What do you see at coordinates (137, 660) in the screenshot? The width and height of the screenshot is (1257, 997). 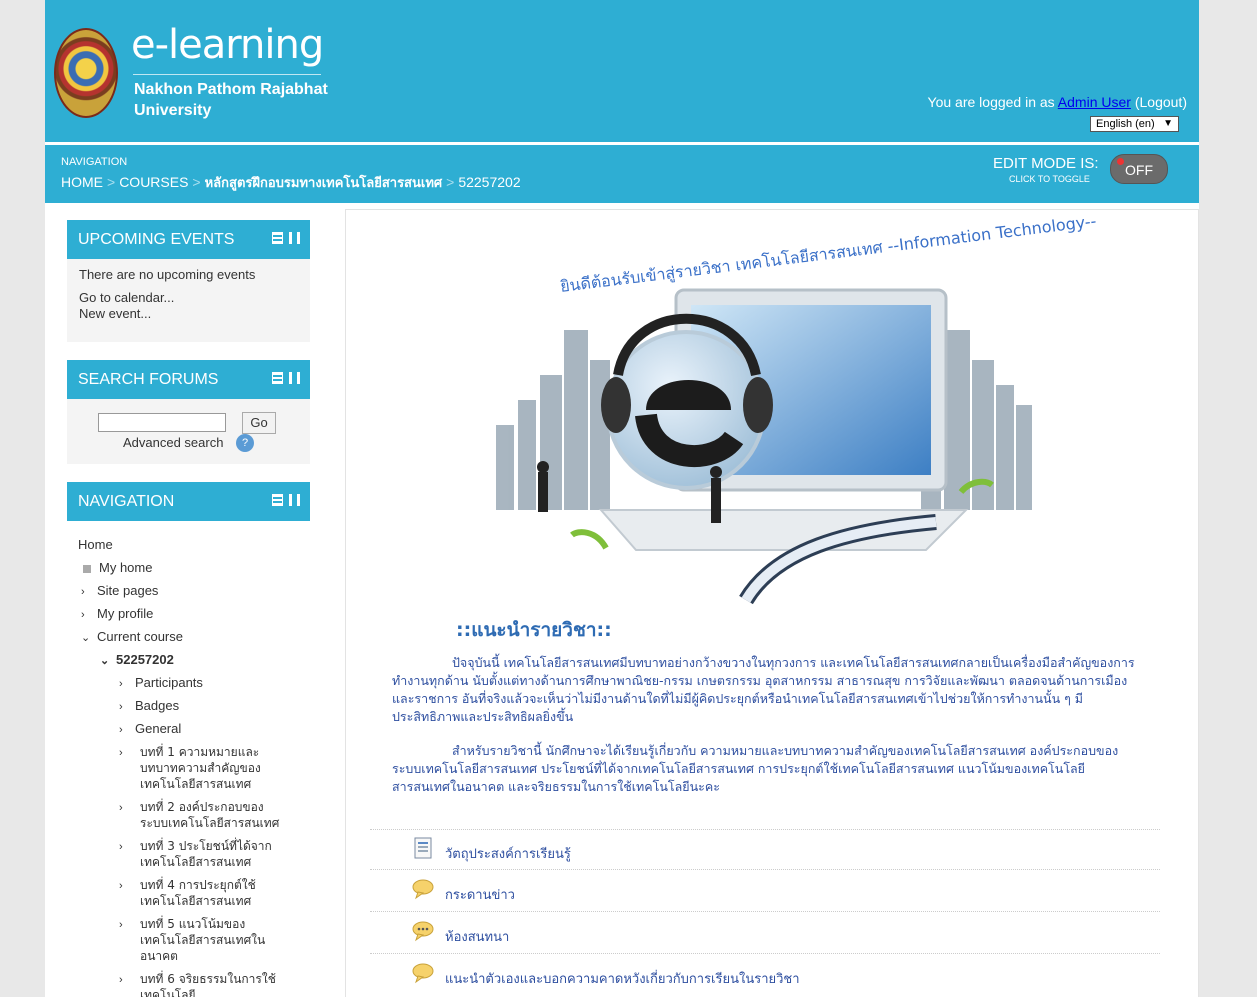 I see `nav-course-code: ⌄ 52257202` at bounding box center [137, 660].